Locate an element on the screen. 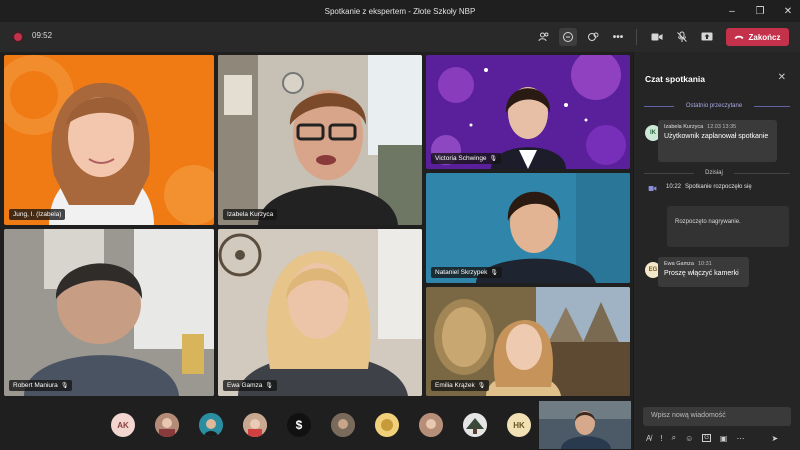  participant-name: Robert Maniura is located at coordinates (35, 385).